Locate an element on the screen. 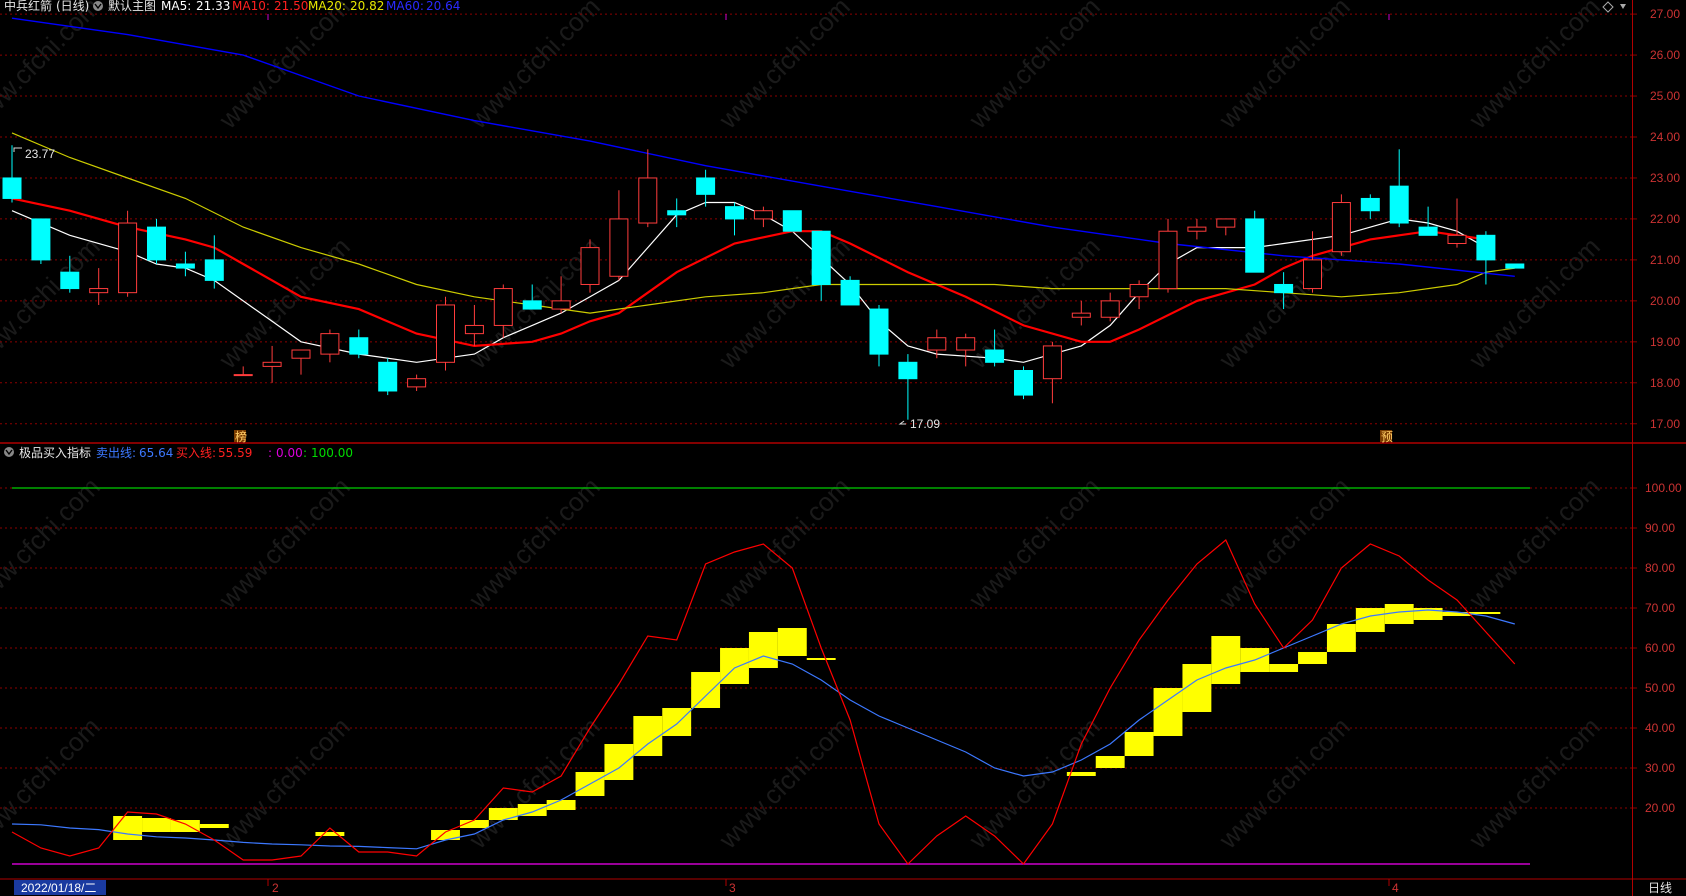  indicator-name: 极品买入指标 is located at coordinates (55, 452).